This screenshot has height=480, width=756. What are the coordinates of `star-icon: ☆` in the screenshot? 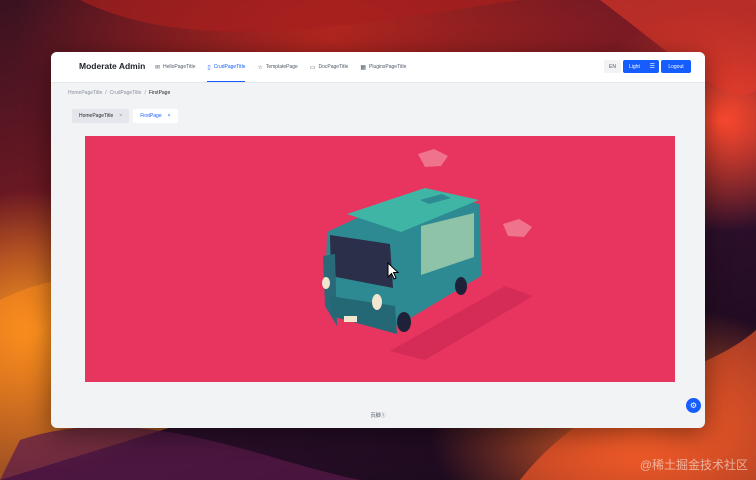 It's located at (260, 67).